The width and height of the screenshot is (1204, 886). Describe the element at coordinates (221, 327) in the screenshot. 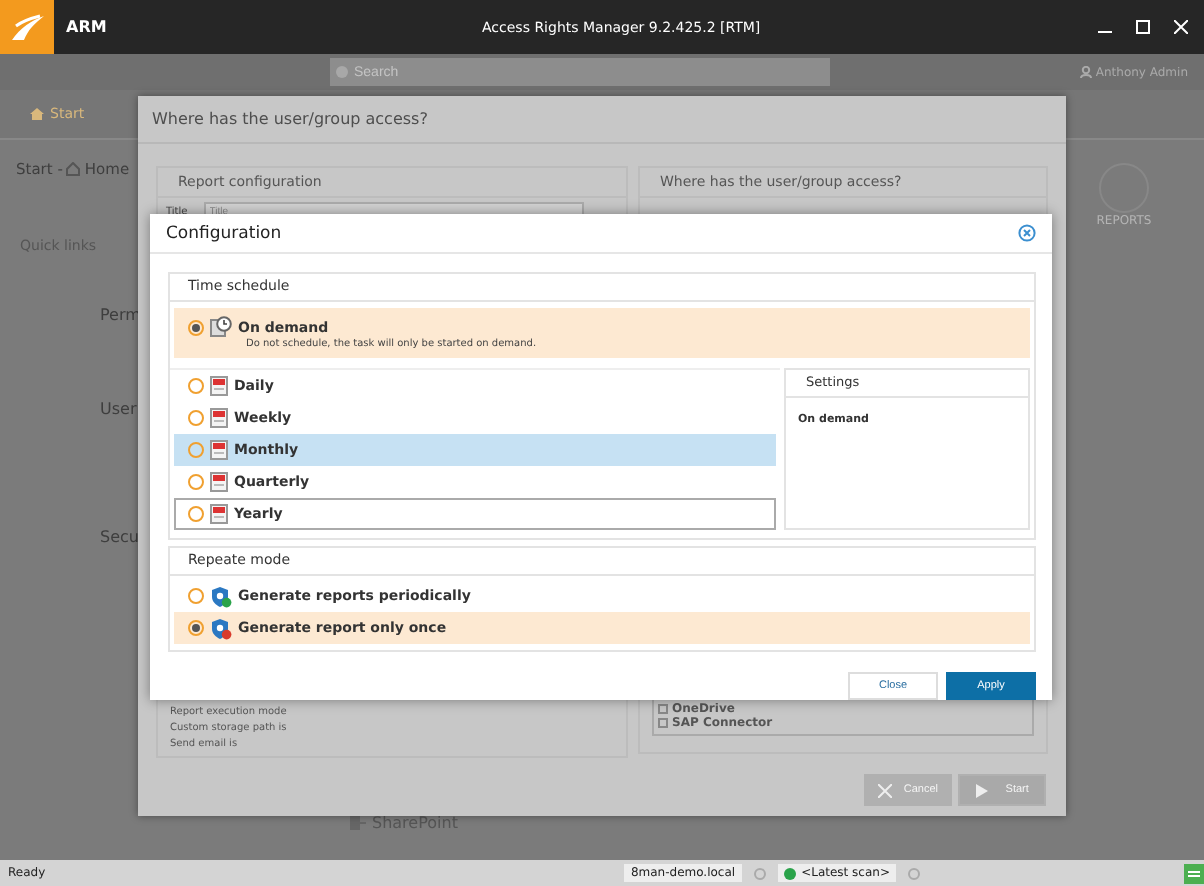

I see `clock-icon` at that location.